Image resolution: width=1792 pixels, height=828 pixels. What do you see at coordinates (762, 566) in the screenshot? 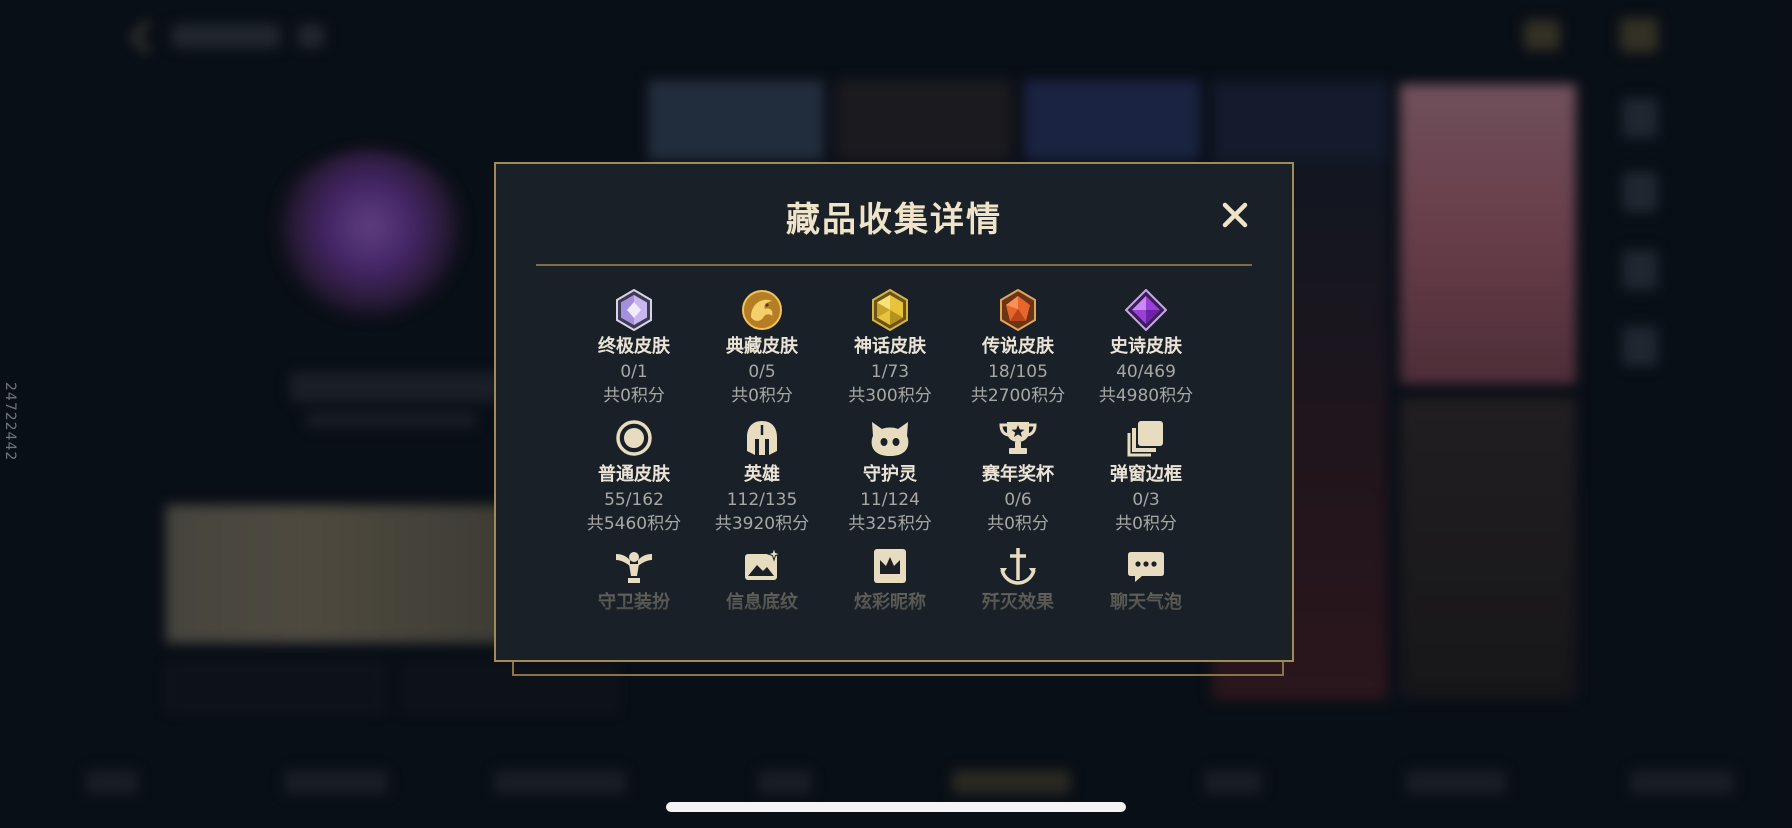
I see `banner-image-icon` at bounding box center [762, 566].